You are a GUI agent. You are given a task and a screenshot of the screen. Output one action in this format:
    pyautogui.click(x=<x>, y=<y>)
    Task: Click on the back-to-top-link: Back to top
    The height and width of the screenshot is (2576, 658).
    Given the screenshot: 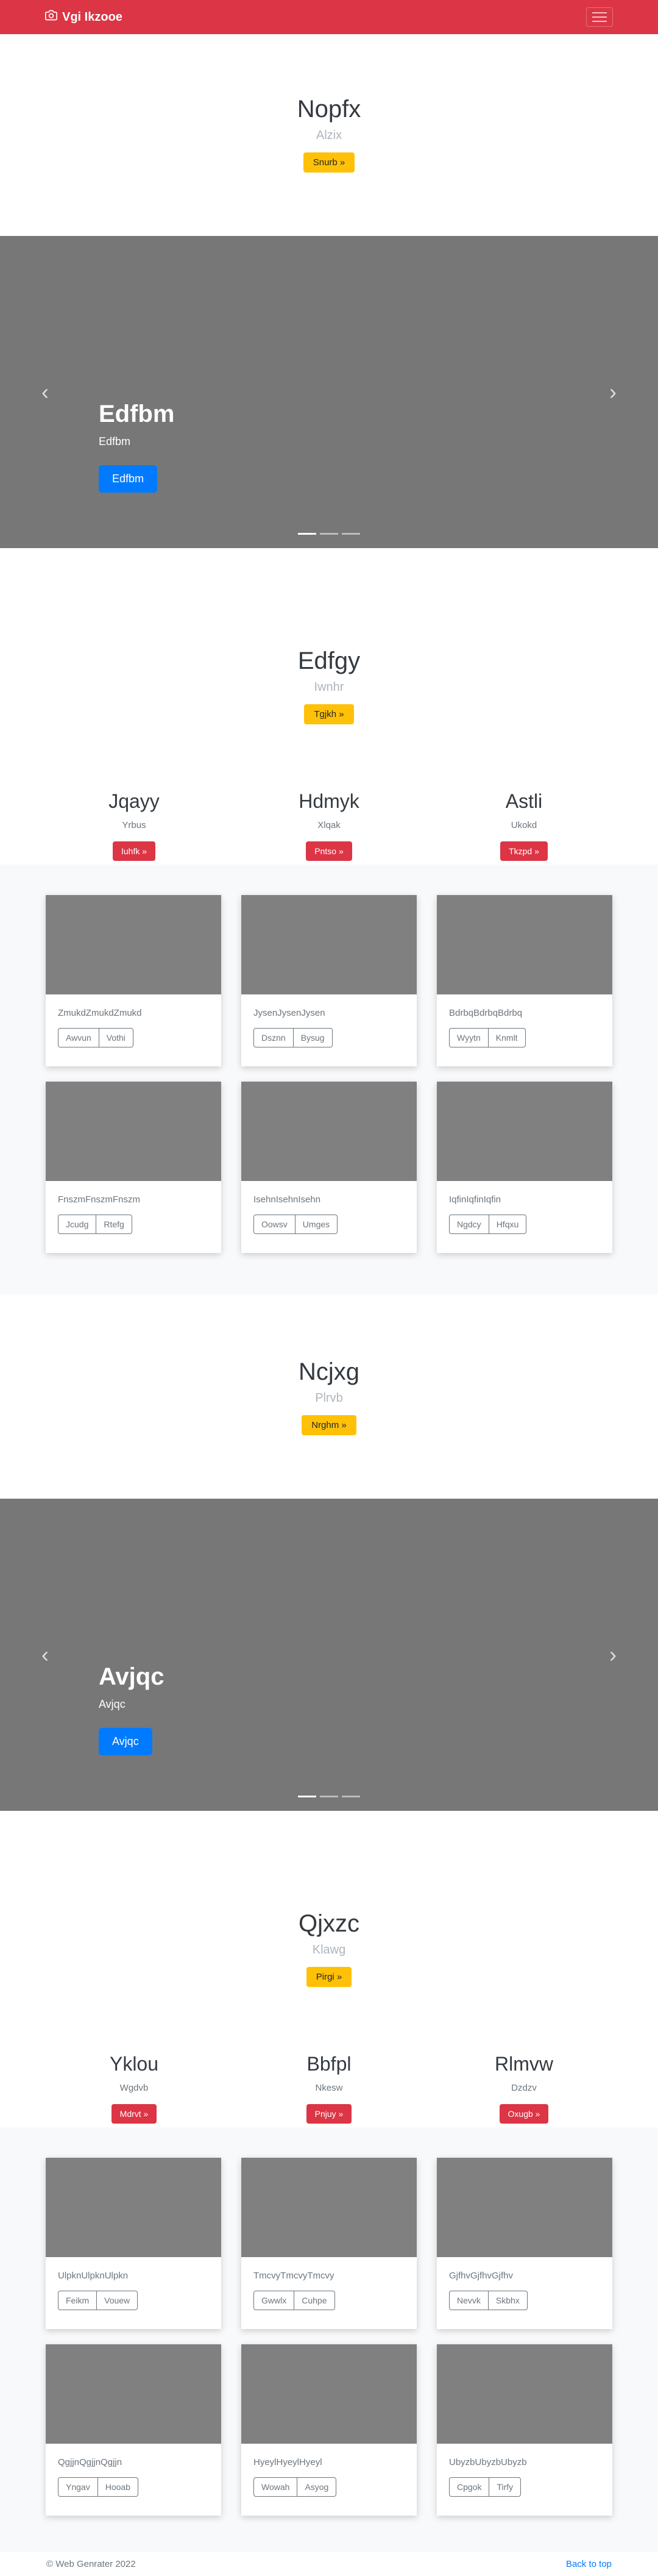 What is the action you would take?
    pyautogui.click(x=589, y=2564)
    